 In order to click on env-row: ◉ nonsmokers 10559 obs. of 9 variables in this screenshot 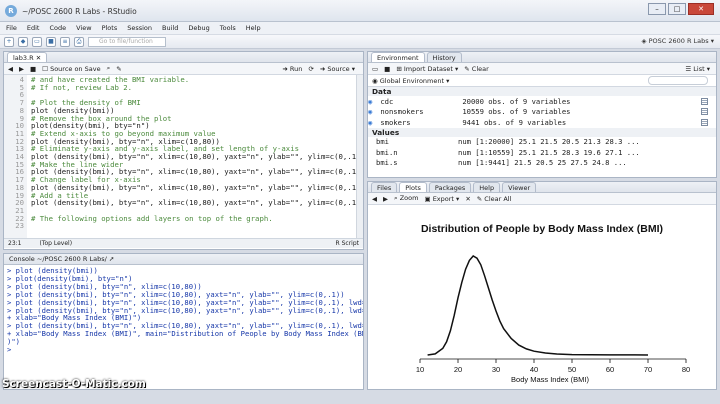, I will do `click(542, 112)`.